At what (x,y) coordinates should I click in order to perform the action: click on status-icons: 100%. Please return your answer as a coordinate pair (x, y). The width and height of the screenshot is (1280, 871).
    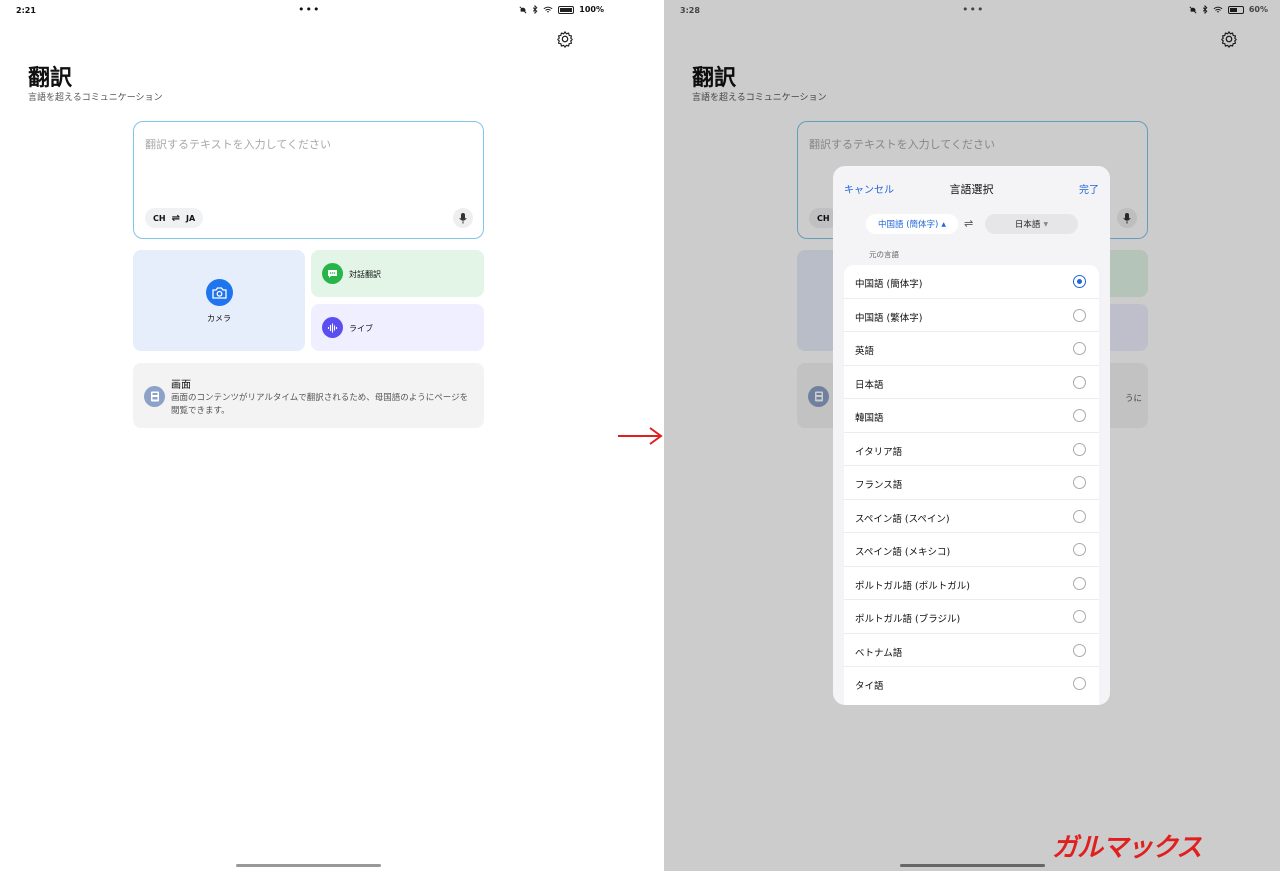
    Looking at the image, I should click on (561, 9).